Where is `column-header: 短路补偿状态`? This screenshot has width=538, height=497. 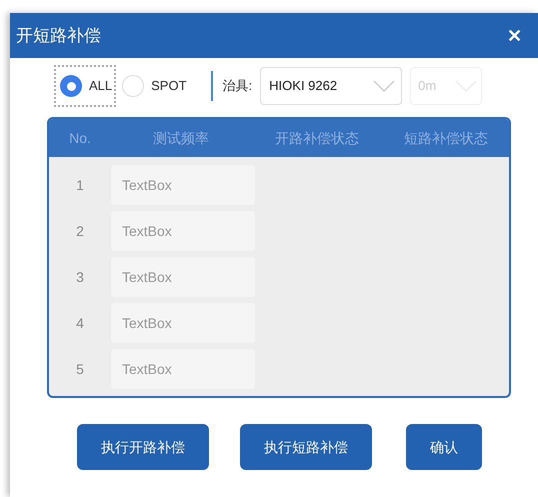
column-header: 短路补偿状态 is located at coordinates (446, 138).